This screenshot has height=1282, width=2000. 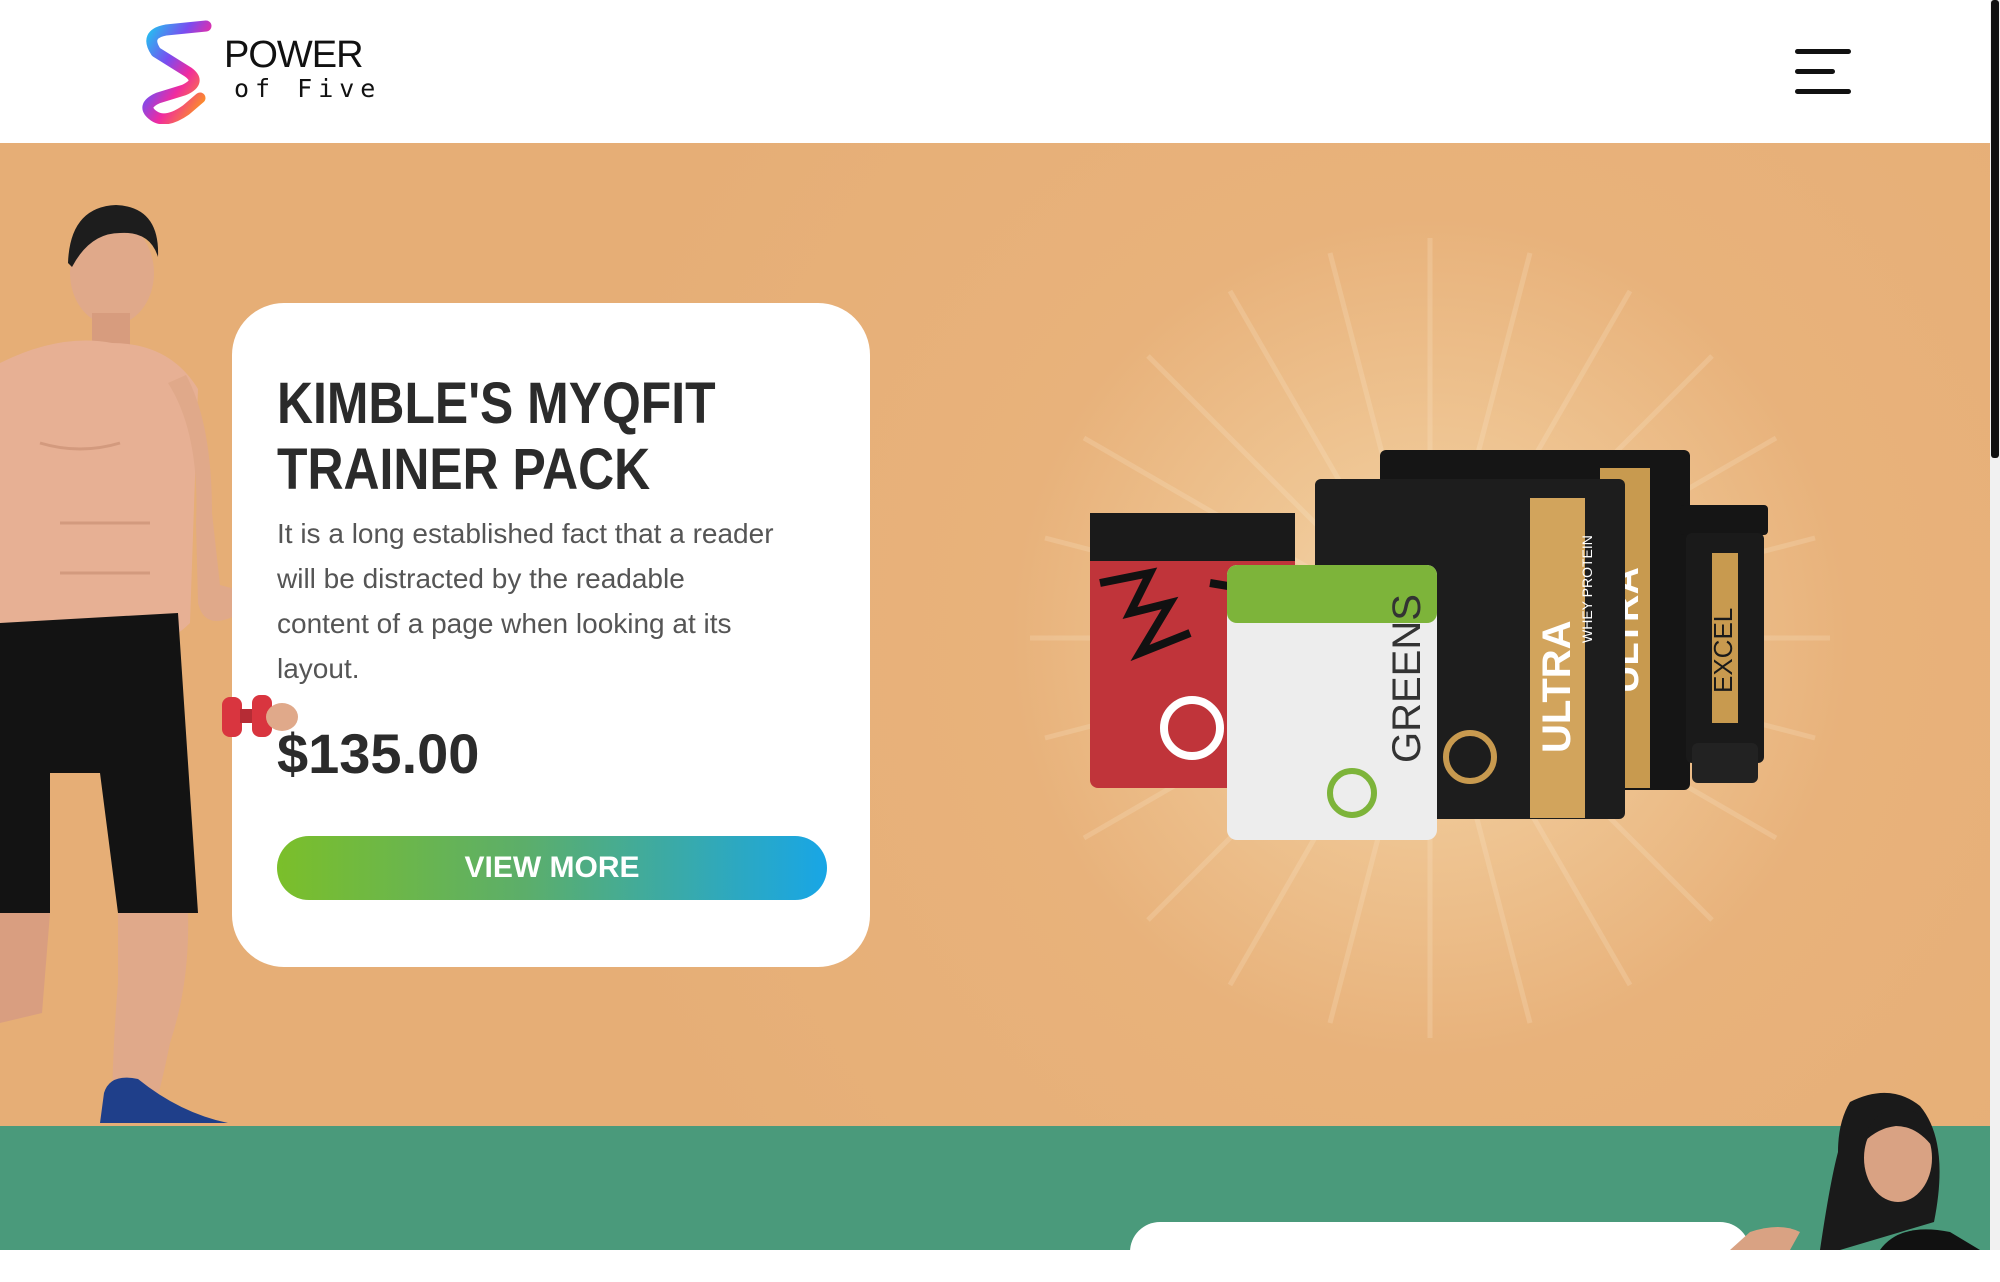 What do you see at coordinates (1557, 686) in the screenshot?
I see `svg-text: ULTRA` at bounding box center [1557, 686].